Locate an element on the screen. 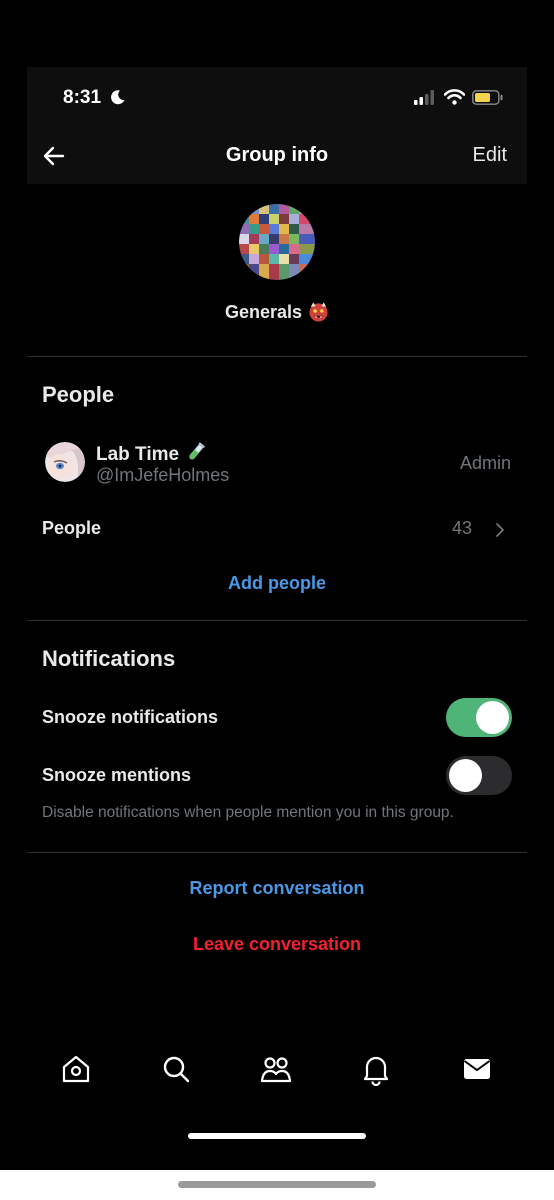  member-avatar is located at coordinates (65, 462).